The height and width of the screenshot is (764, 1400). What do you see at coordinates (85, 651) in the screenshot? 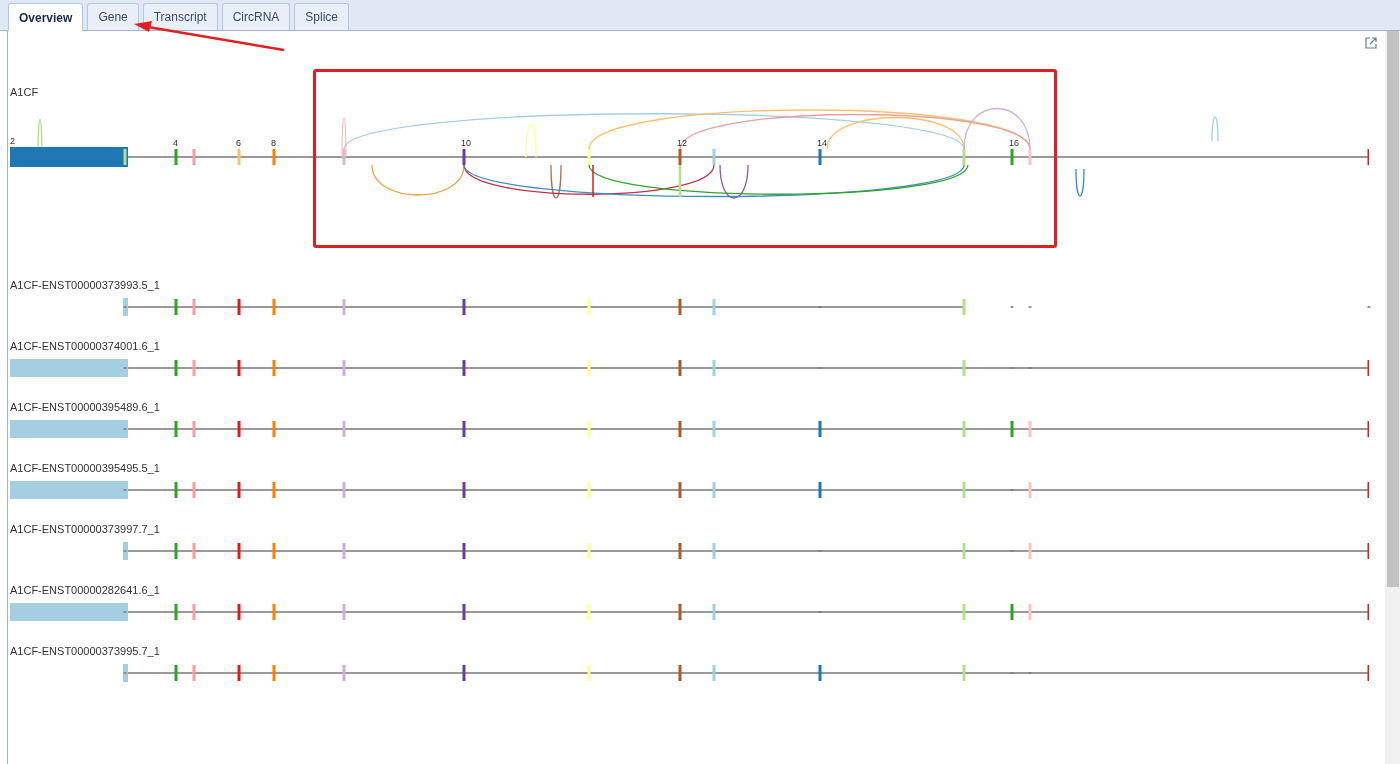
I see `transcript-name: A1CF-ENST00000373995.7_1` at bounding box center [85, 651].